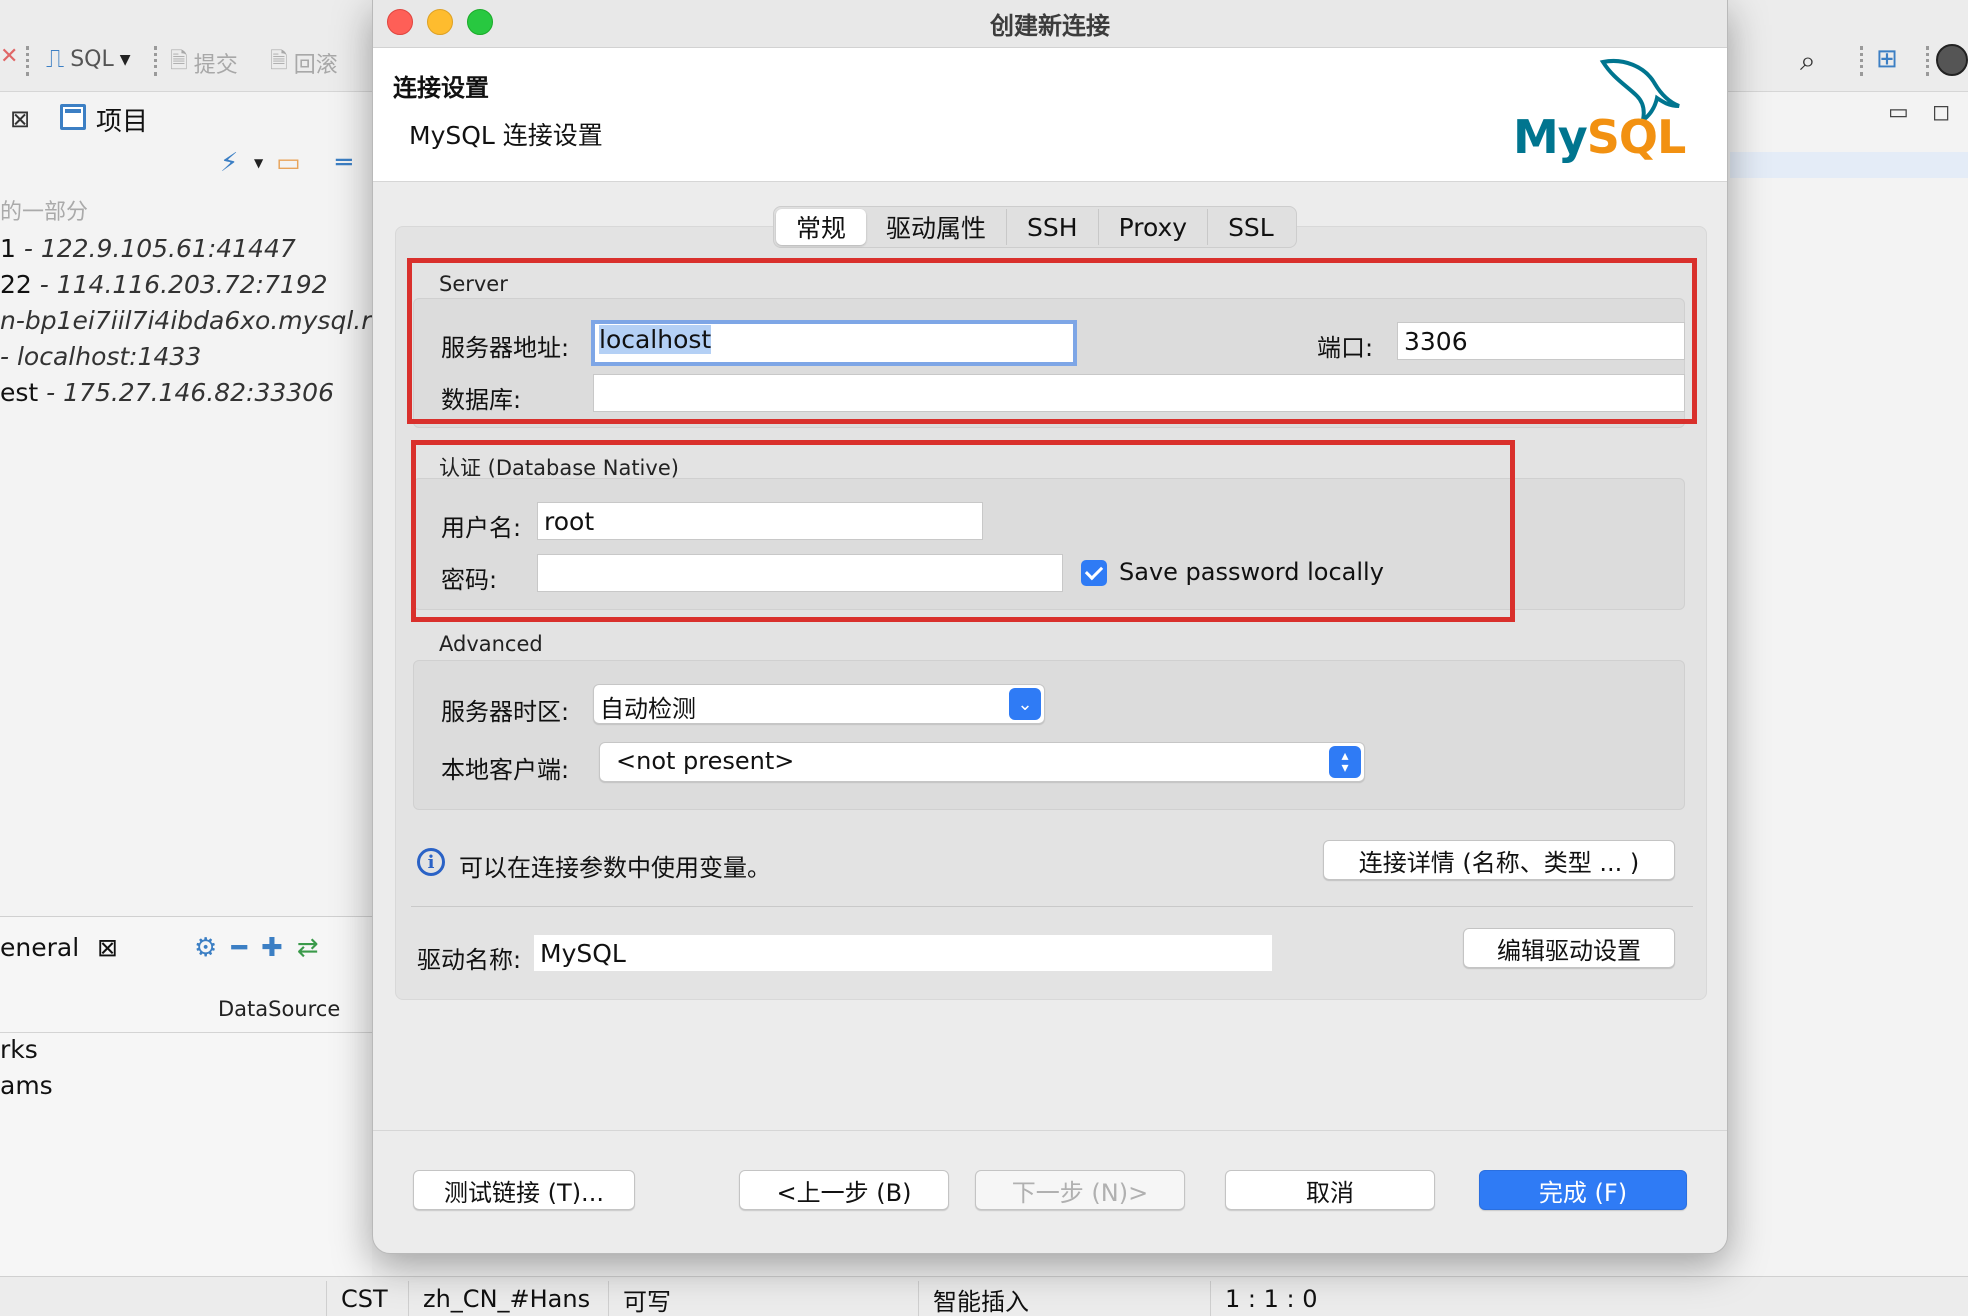  What do you see at coordinates (367, 1298) in the screenshot?
I see `status-timezone: CST` at bounding box center [367, 1298].